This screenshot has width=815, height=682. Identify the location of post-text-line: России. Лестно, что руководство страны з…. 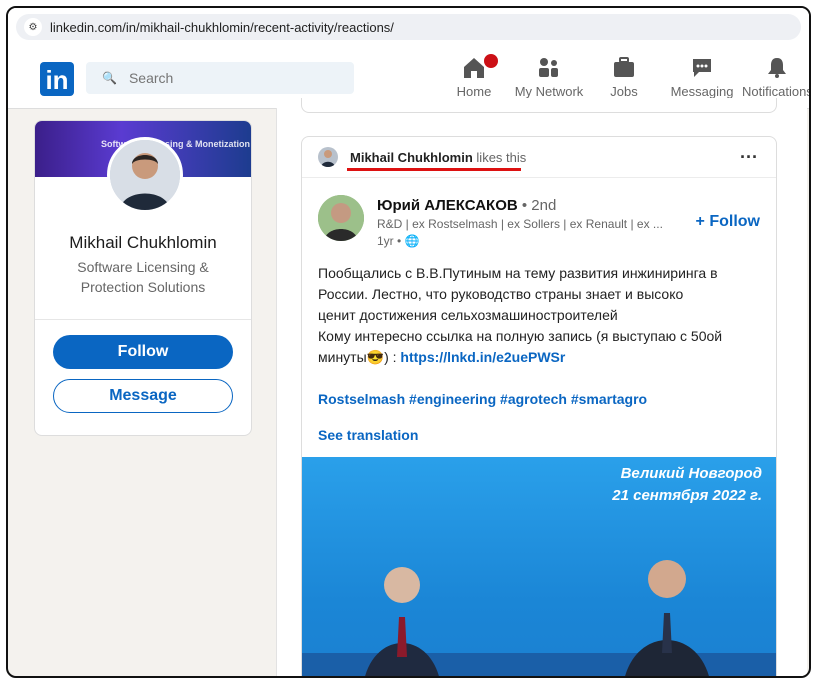
(501, 294).